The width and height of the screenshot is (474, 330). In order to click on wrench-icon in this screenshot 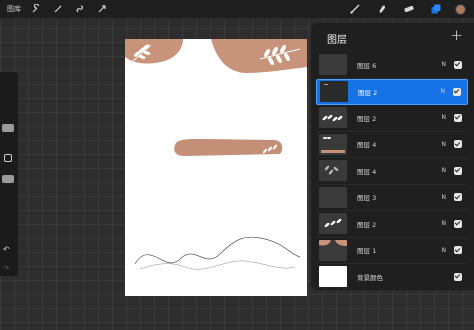, I will do `click(36, 9)`.